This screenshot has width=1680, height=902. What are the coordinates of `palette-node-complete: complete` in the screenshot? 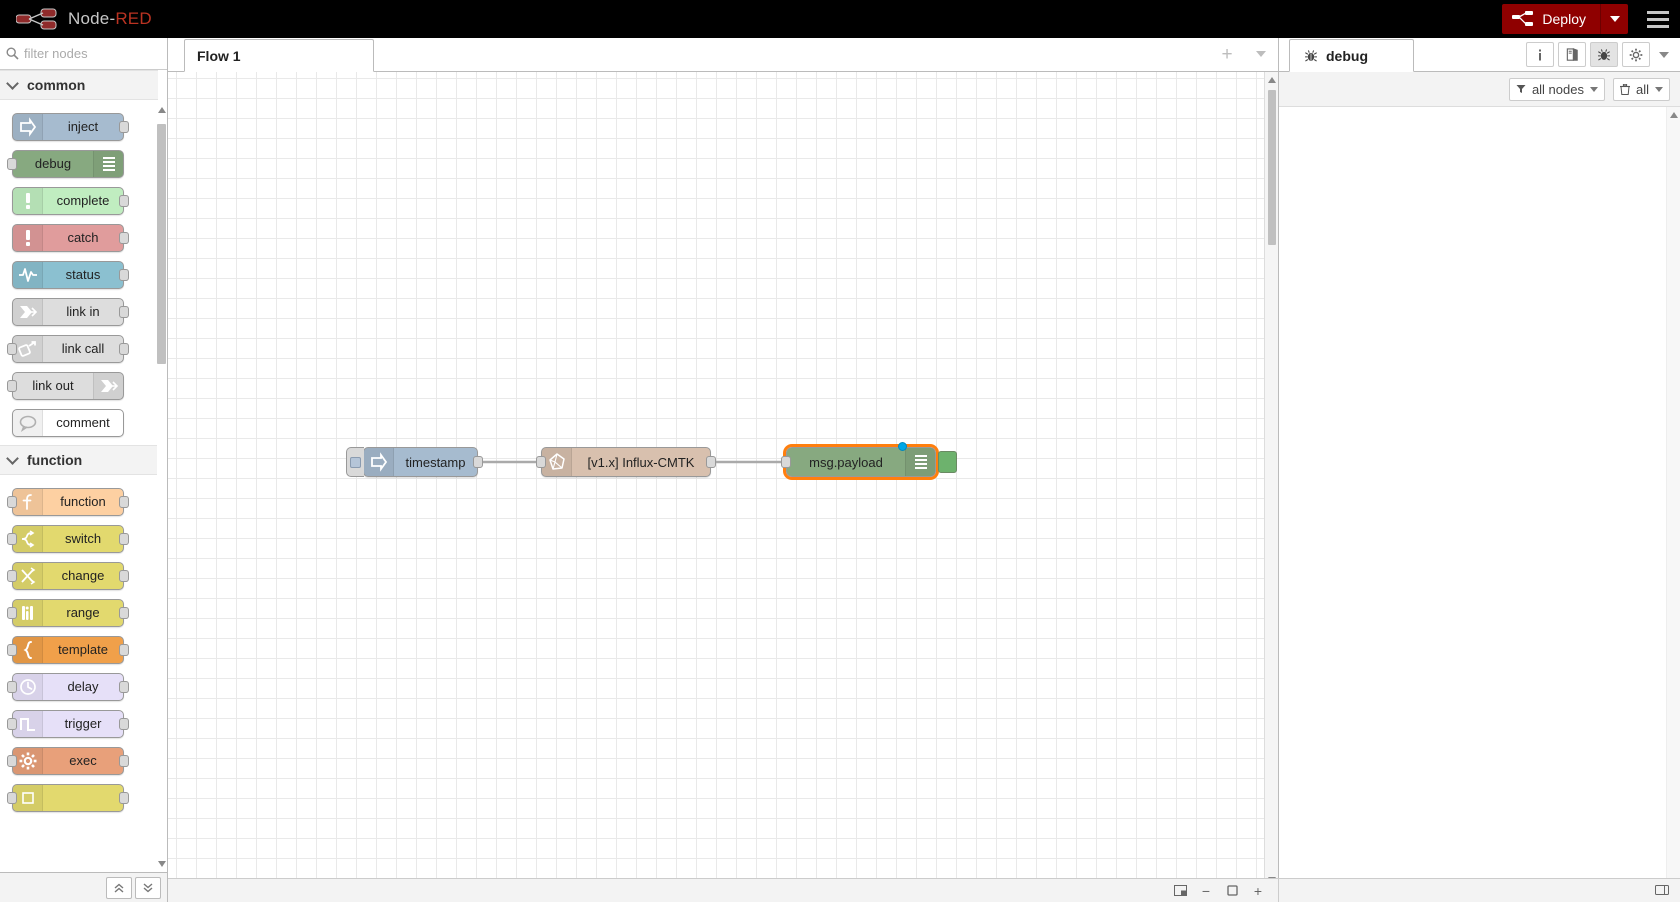 It's located at (70, 200).